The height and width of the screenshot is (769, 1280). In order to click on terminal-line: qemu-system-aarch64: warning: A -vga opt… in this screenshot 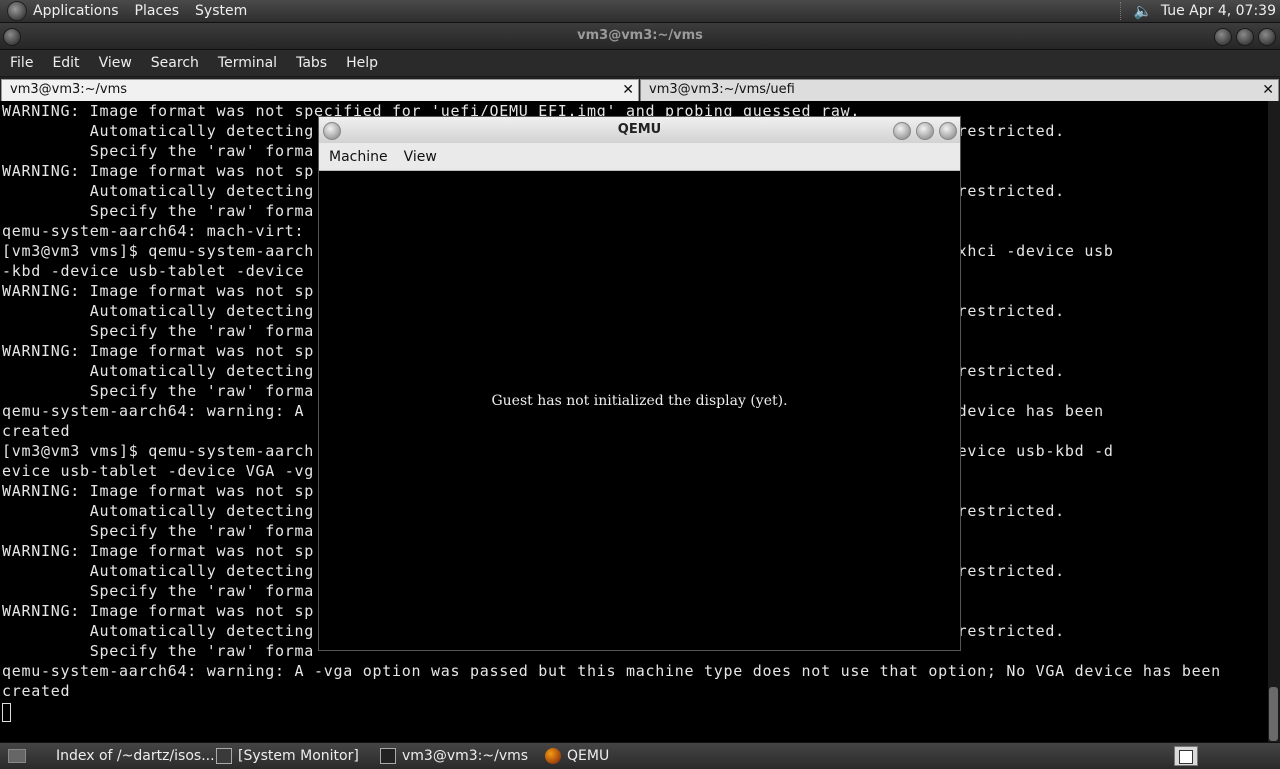, I will do `click(611, 671)`.